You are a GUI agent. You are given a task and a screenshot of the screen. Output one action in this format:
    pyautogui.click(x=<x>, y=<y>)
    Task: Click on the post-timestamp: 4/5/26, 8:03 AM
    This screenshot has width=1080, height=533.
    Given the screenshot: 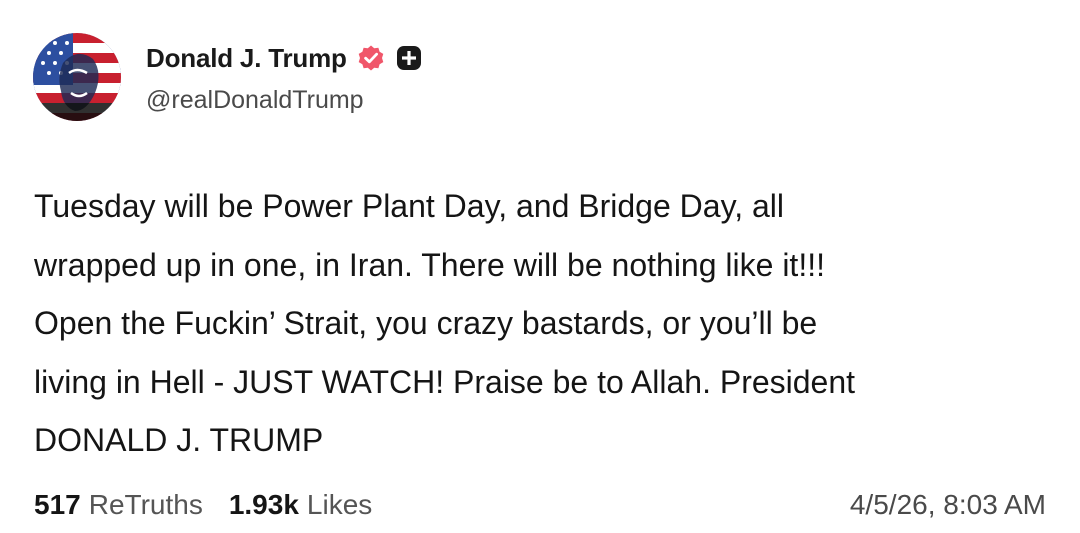 What is the action you would take?
    pyautogui.click(x=948, y=505)
    